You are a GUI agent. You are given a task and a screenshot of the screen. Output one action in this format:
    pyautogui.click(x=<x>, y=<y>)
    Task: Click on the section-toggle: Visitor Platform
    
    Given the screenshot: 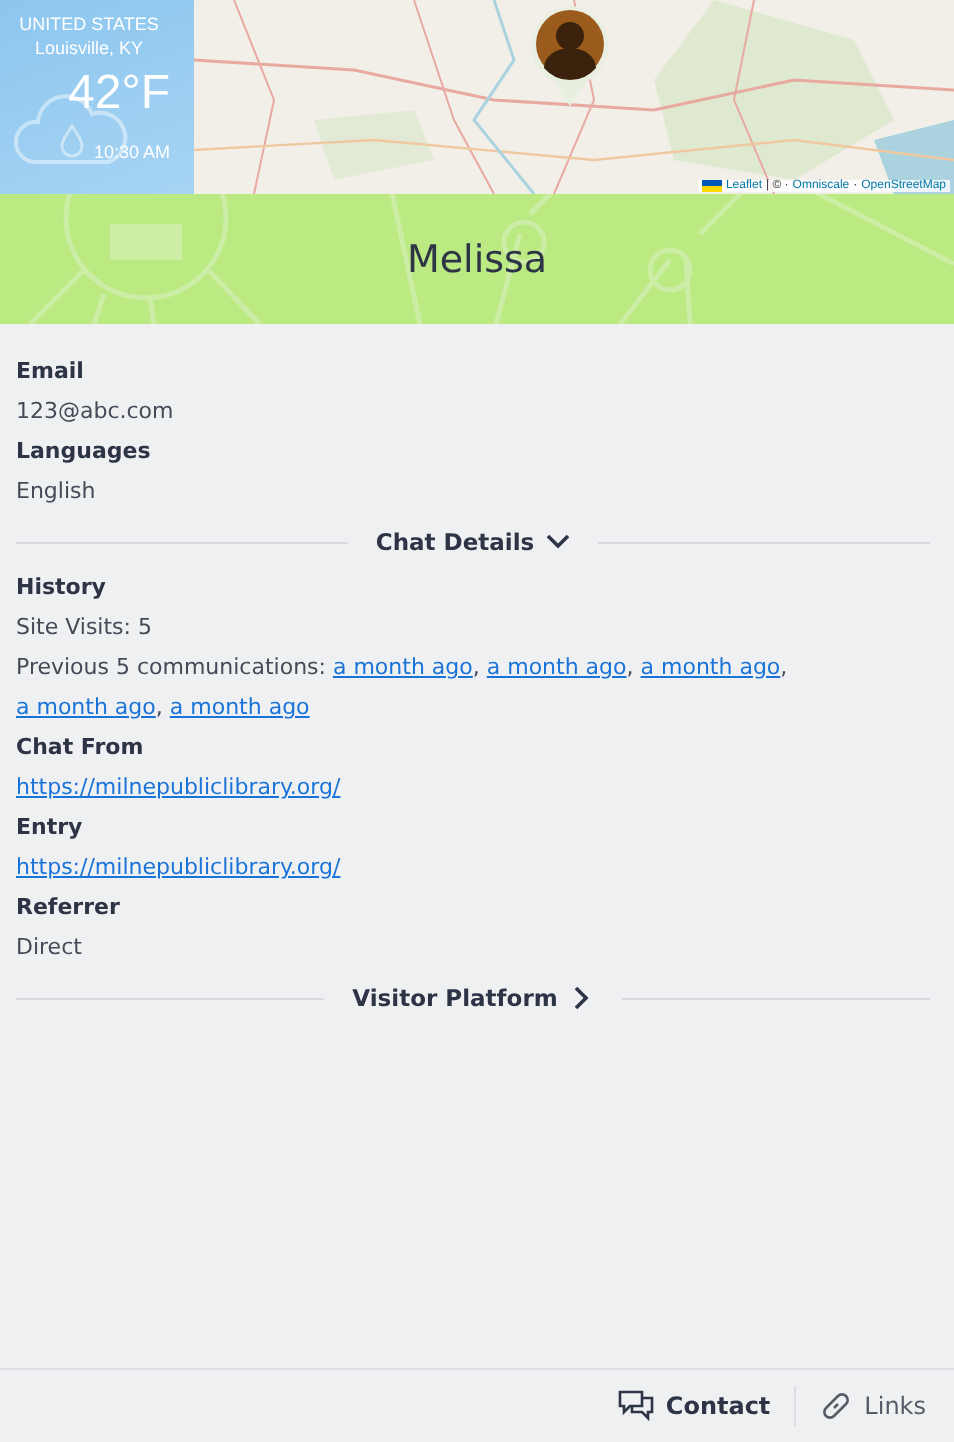 What is the action you would take?
    pyautogui.click(x=473, y=998)
    